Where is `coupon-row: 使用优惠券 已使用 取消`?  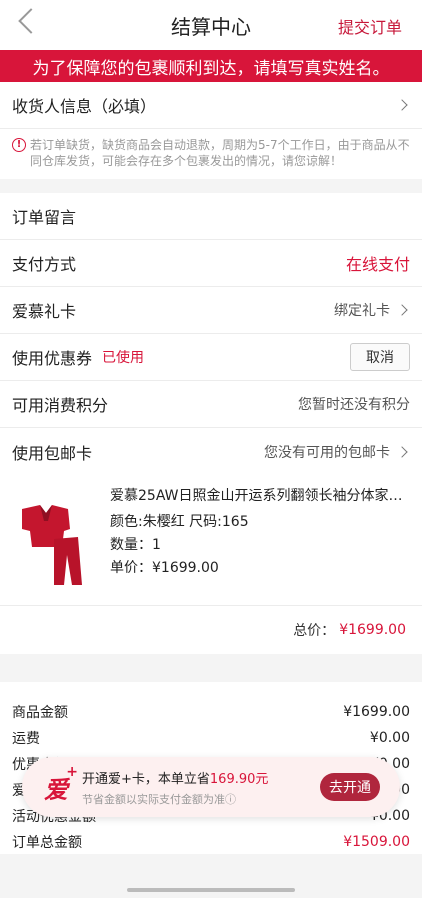 coupon-row: 使用优惠券 已使用 取消 is located at coordinates (211, 357).